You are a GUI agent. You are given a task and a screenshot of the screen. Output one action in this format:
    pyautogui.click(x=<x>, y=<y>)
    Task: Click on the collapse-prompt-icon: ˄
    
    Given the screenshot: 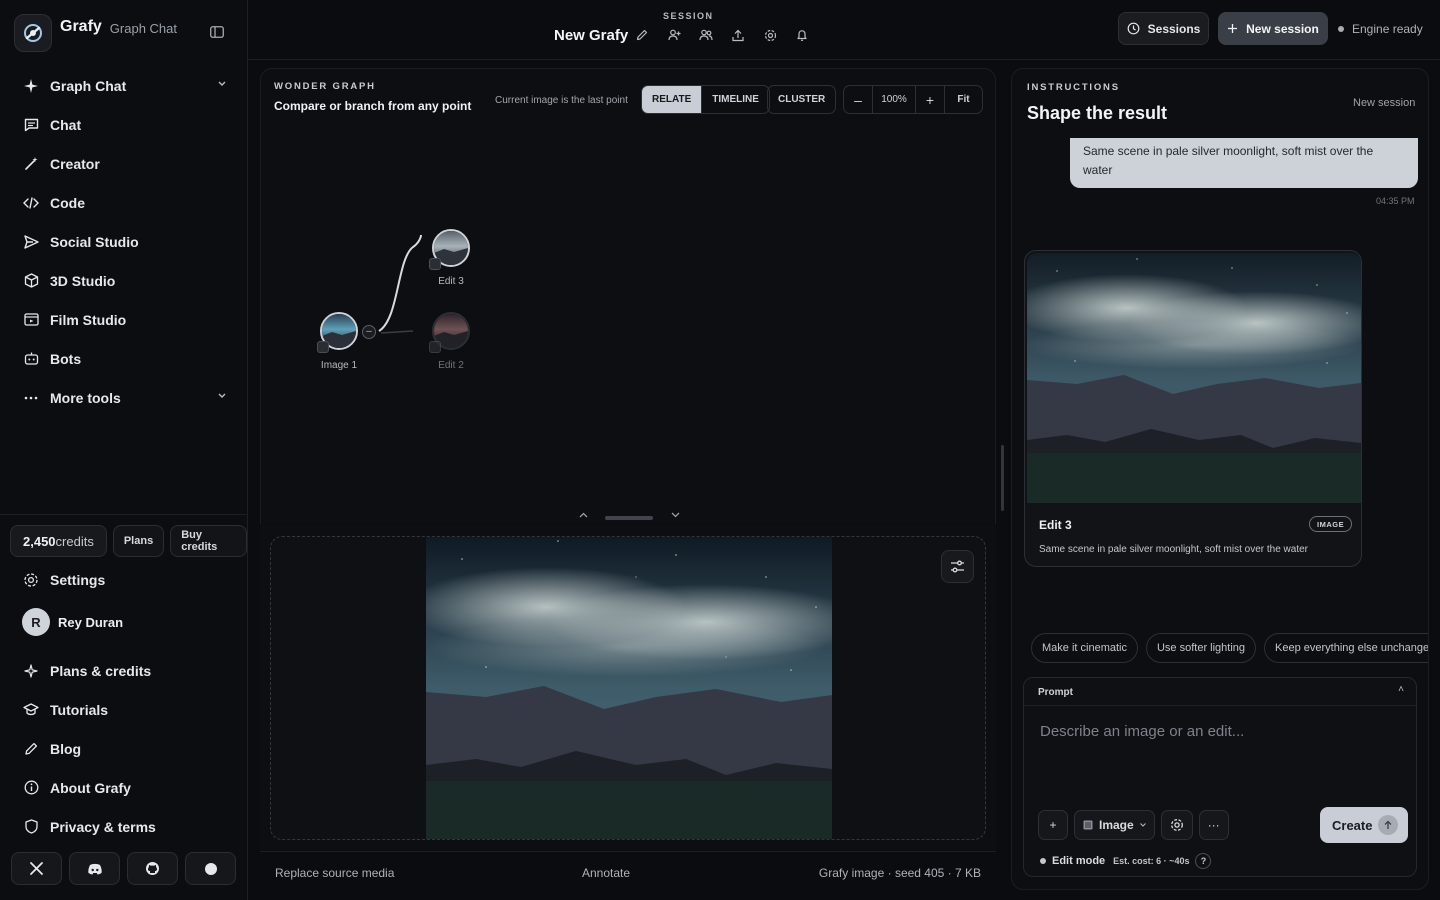 What is the action you would take?
    pyautogui.click(x=1401, y=689)
    